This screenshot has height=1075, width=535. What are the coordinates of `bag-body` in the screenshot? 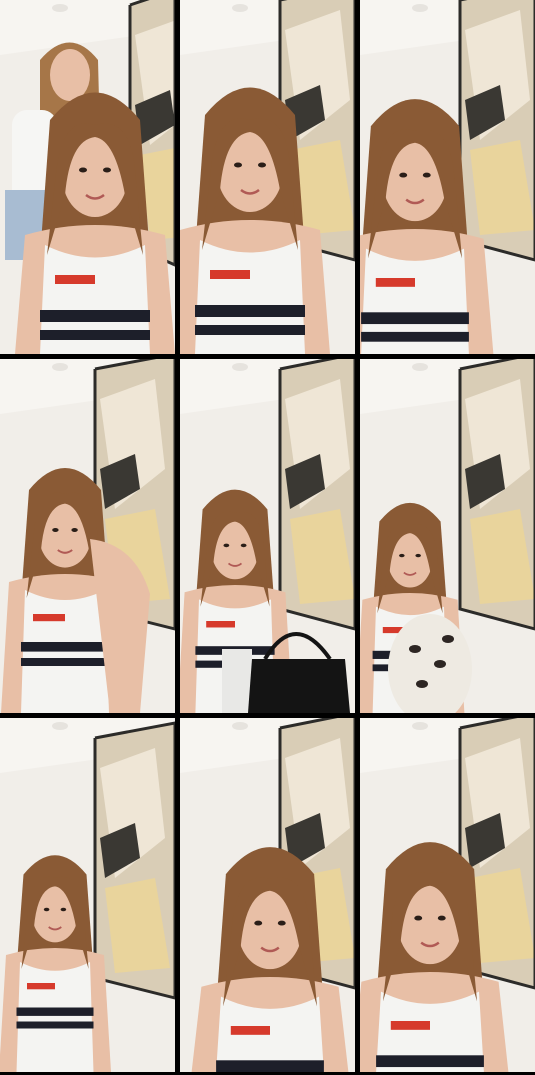 It's located at (299, 686).